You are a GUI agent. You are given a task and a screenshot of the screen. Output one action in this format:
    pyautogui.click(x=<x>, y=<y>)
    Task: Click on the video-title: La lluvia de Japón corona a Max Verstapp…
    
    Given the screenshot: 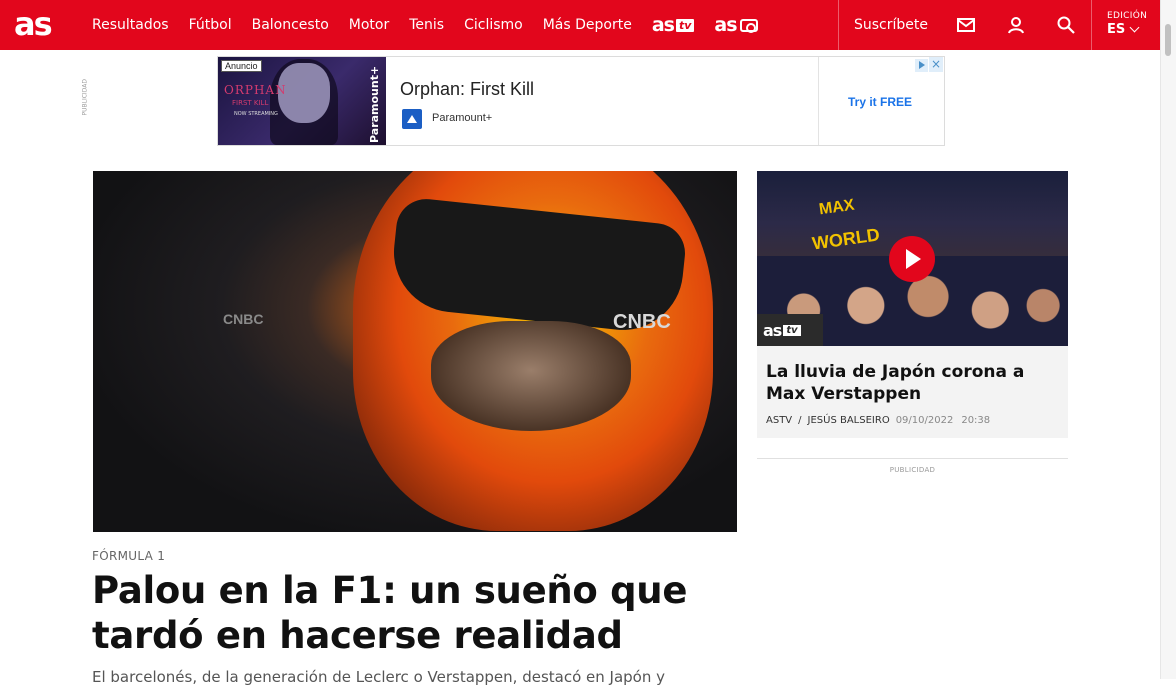 What is the action you would take?
    pyautogui.click(x=914, y=383)
    